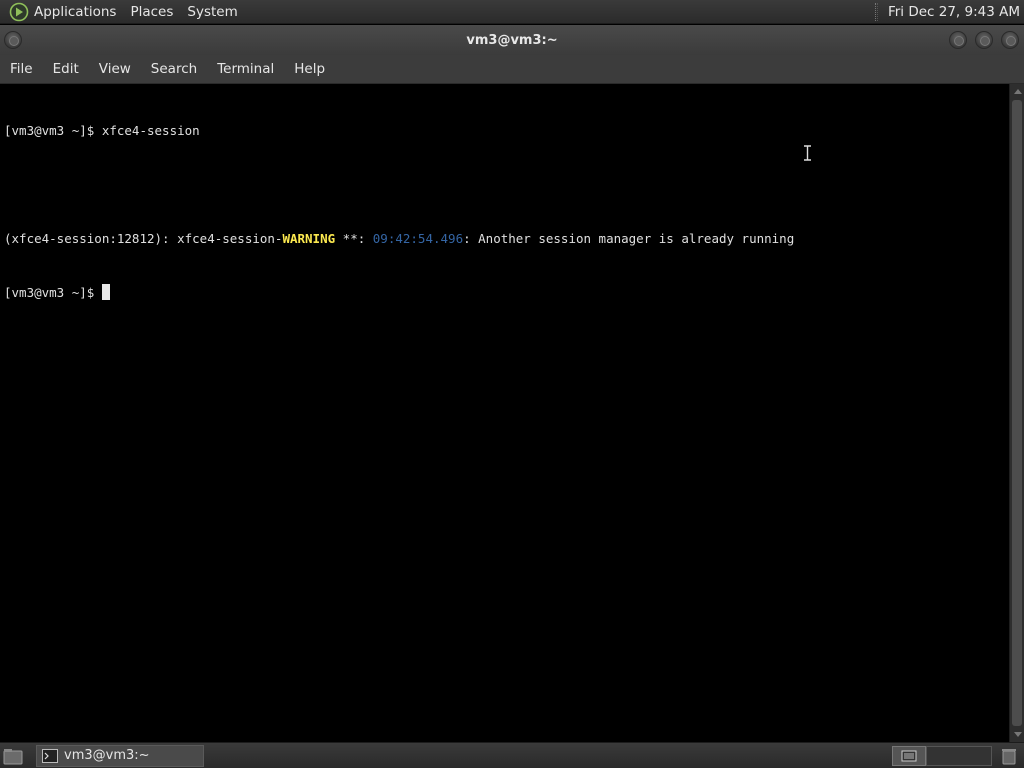  I want to click on scrollbar-thumb, so click(1017, 413).